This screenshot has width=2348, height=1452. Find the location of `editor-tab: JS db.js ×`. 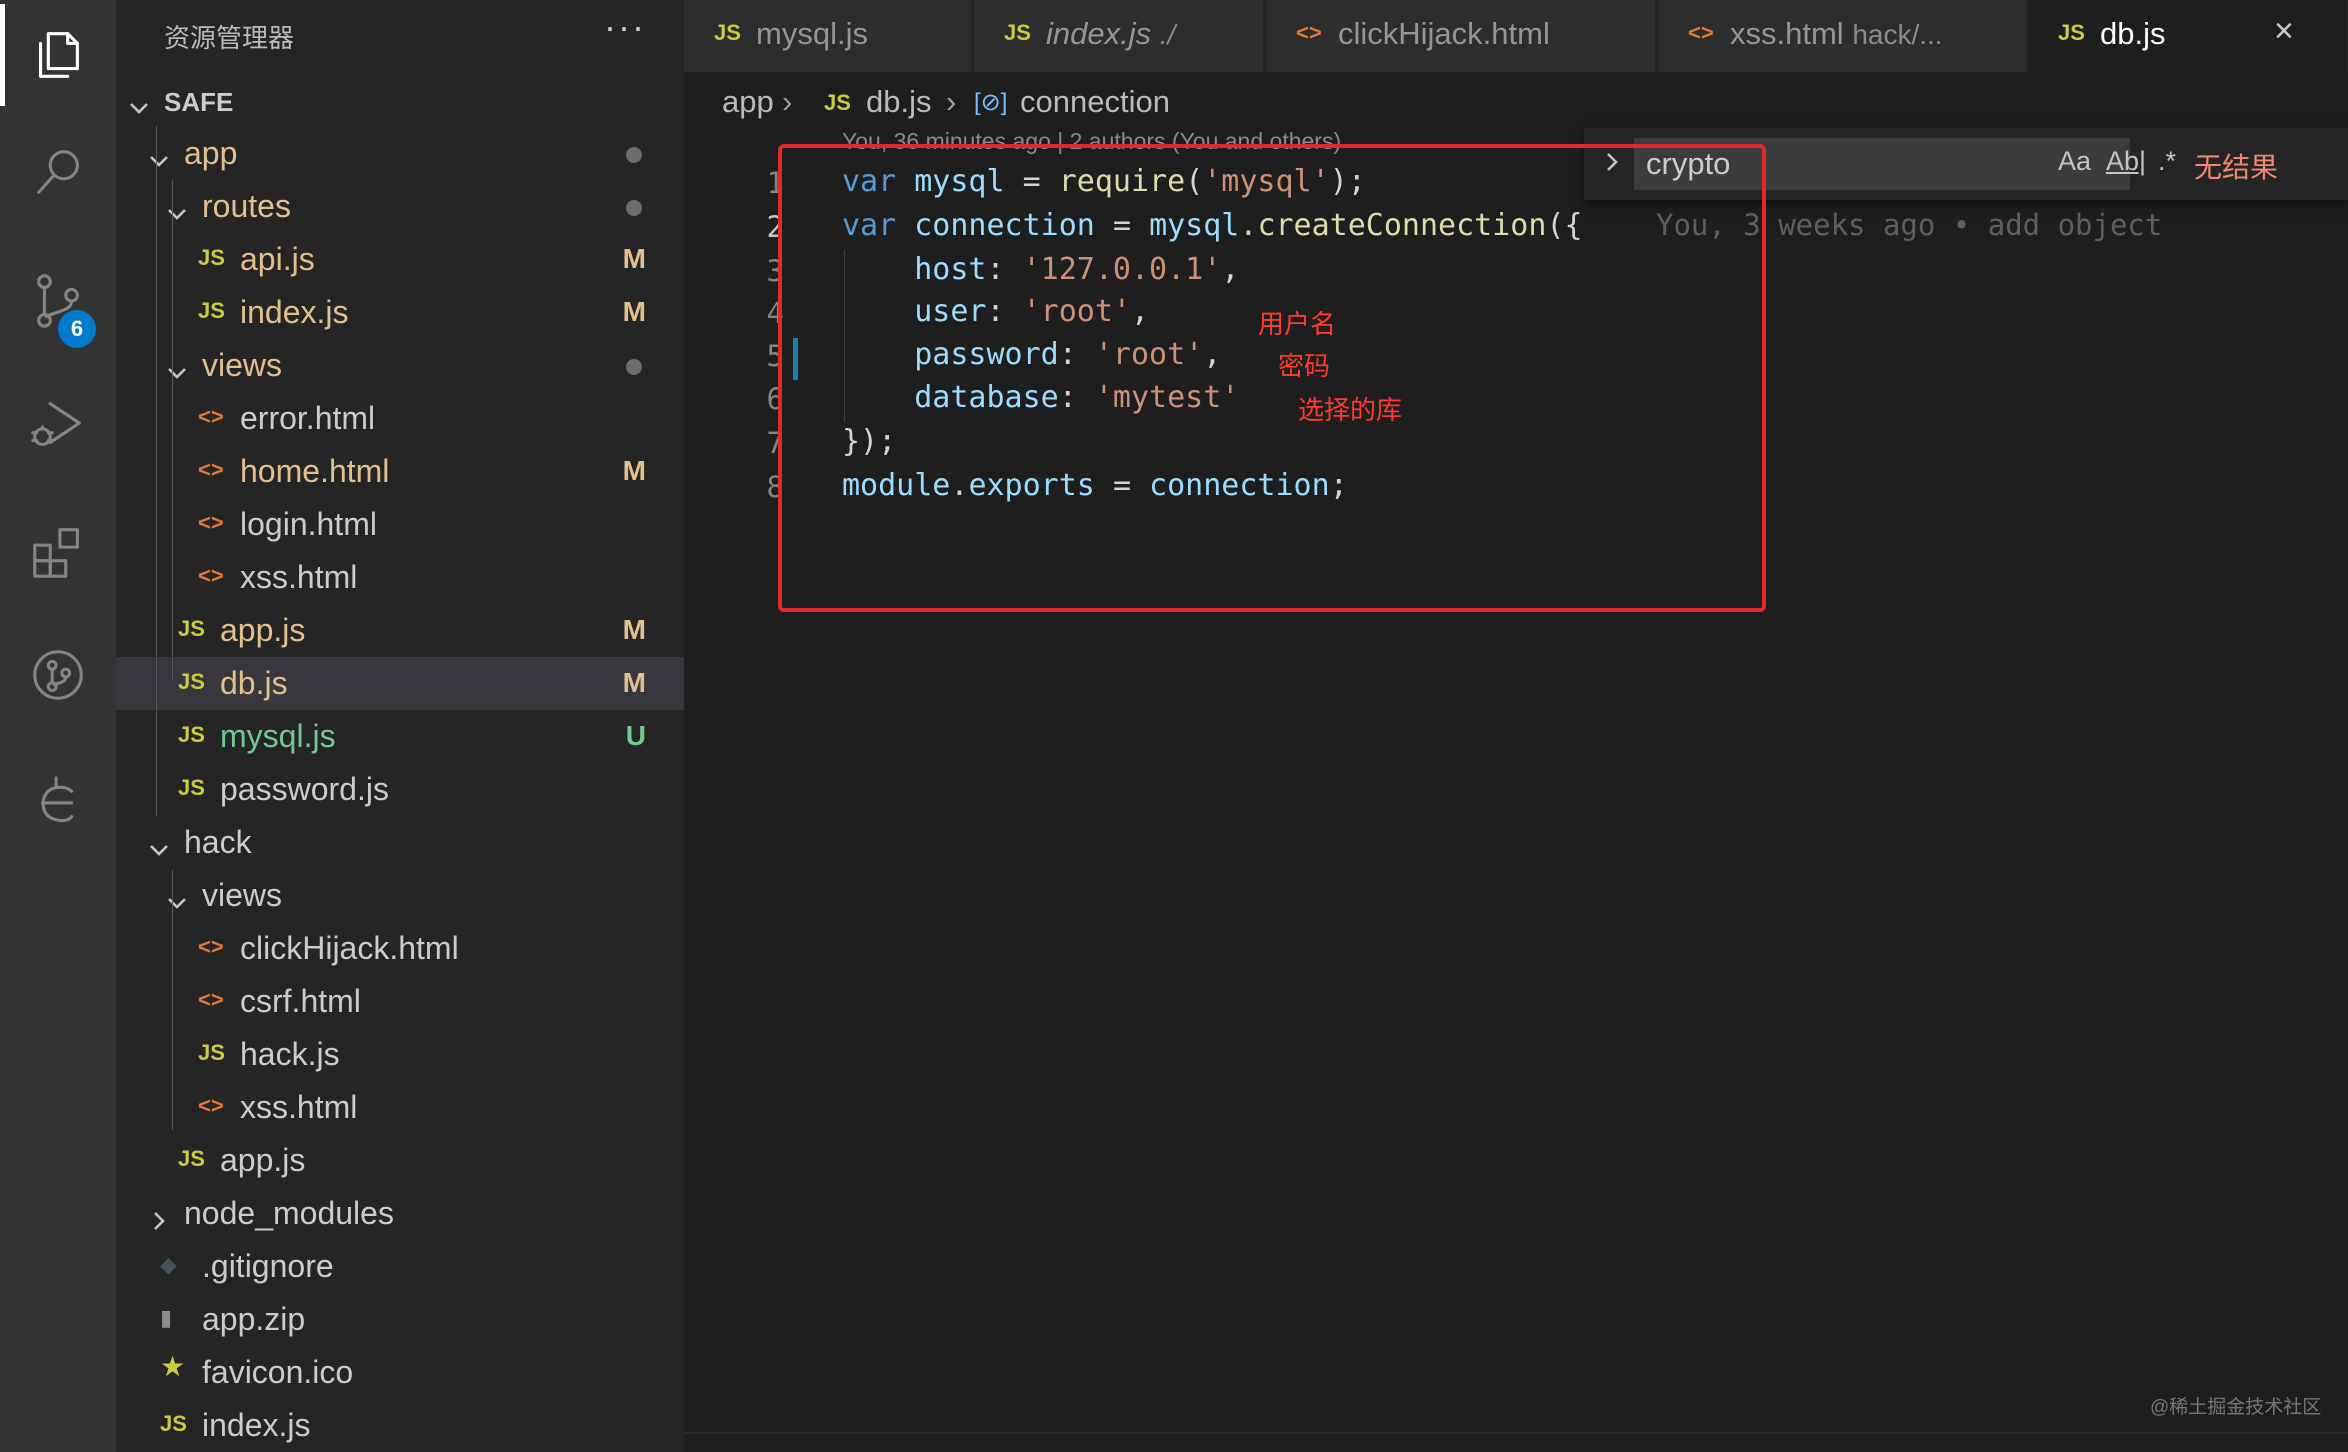

editor-tab: JS db.js × is located at coordinates (2188, 36).